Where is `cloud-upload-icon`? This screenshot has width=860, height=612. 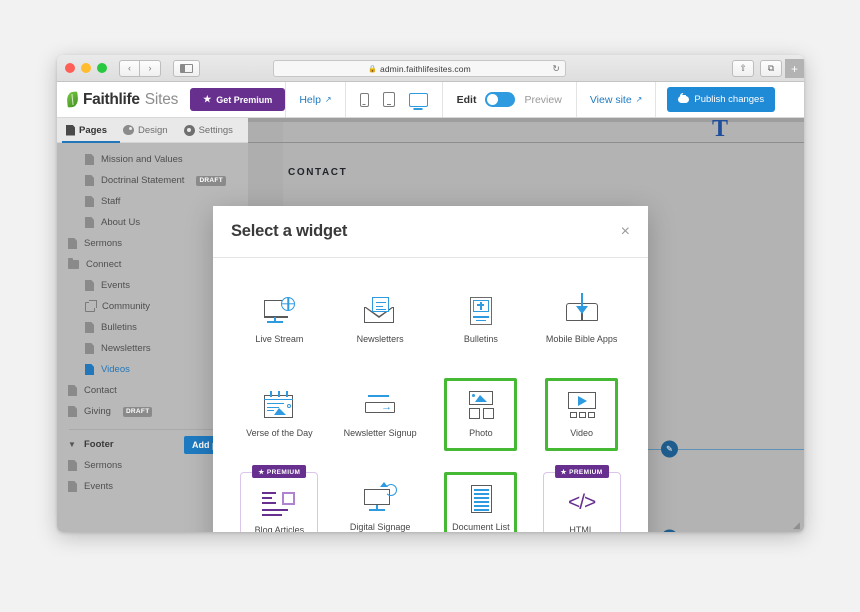
cloud-upload-icon is located at coordinates (684, 97).